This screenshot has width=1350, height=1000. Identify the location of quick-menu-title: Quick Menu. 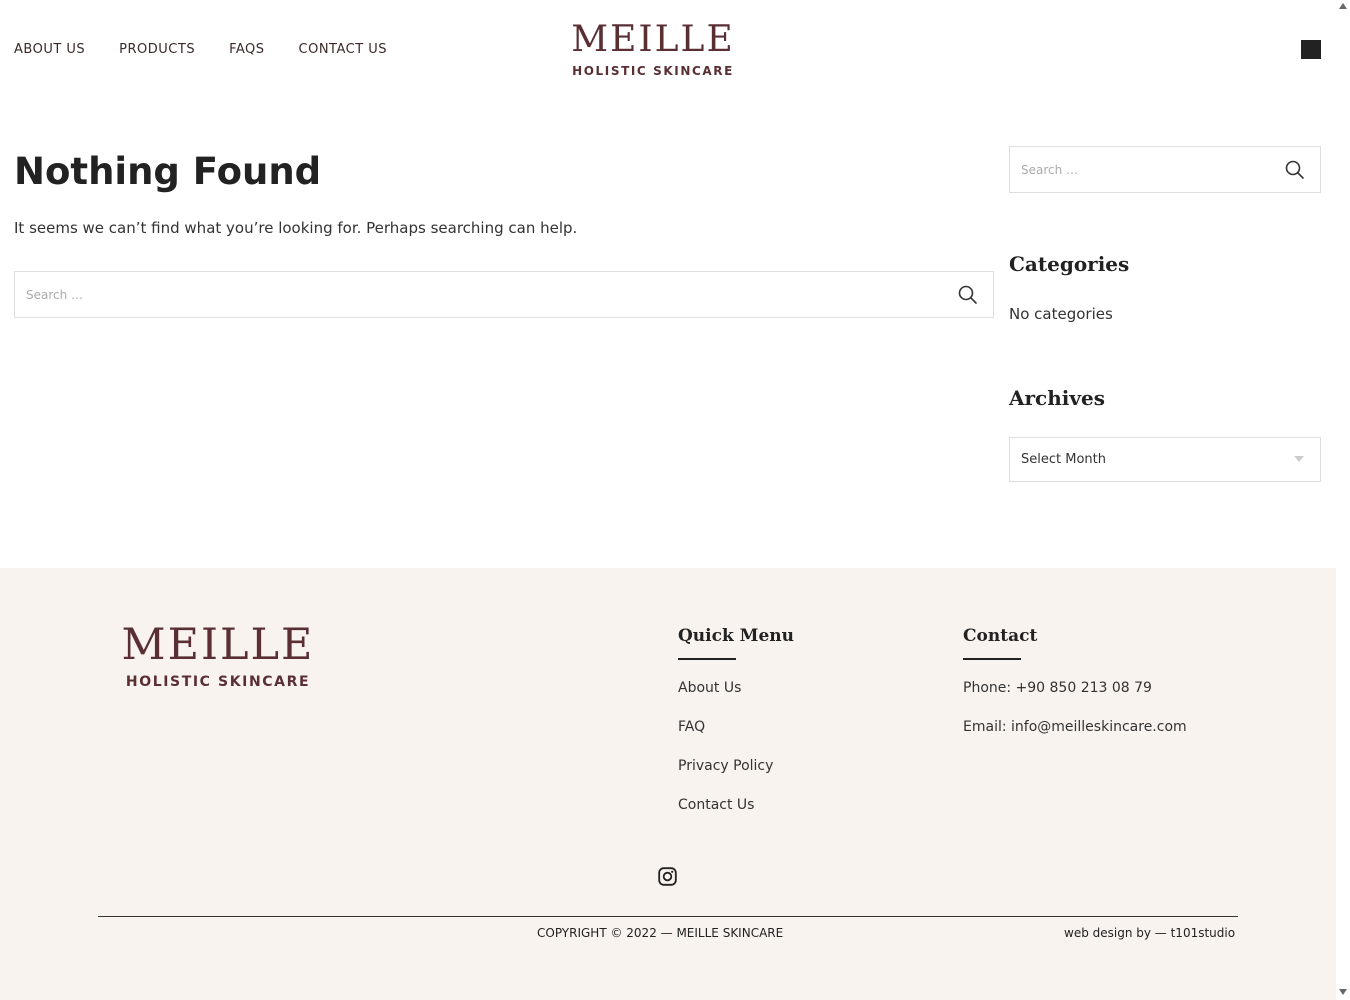
(736, 643).